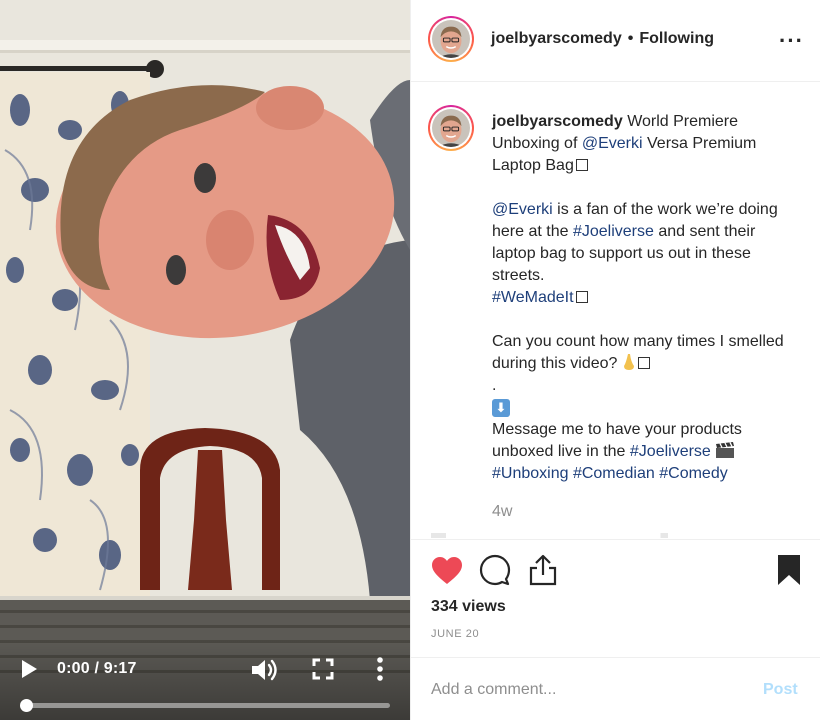  Describe the element at coordinates (693, 473) in the screenshot. I see `hashtag-comedy: #Comedy` at that location.